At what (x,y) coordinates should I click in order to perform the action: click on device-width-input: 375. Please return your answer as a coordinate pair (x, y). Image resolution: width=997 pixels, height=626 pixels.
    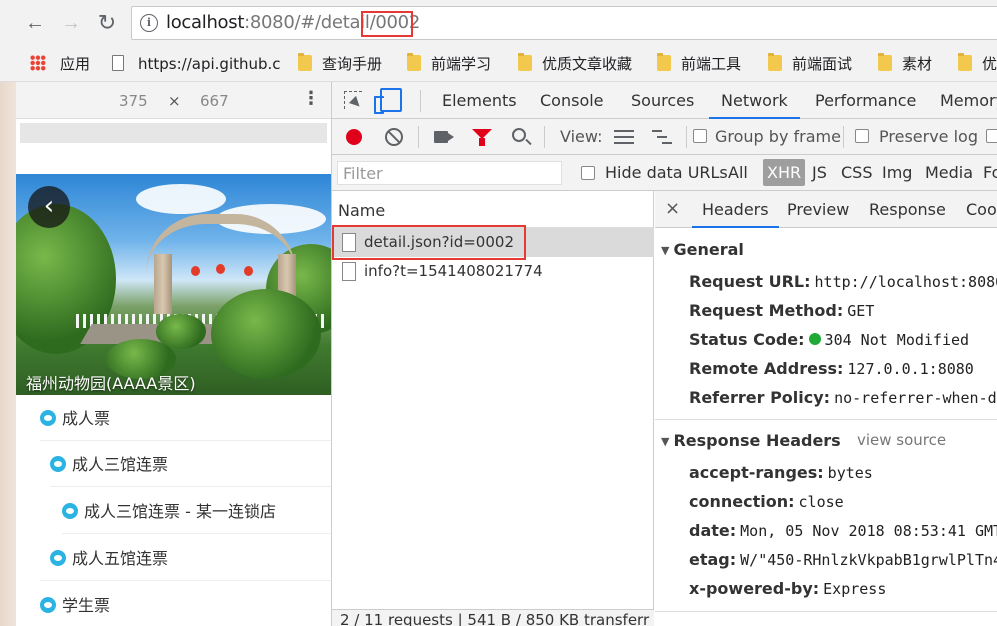
    Looking at the image, I should click on (133, 101).